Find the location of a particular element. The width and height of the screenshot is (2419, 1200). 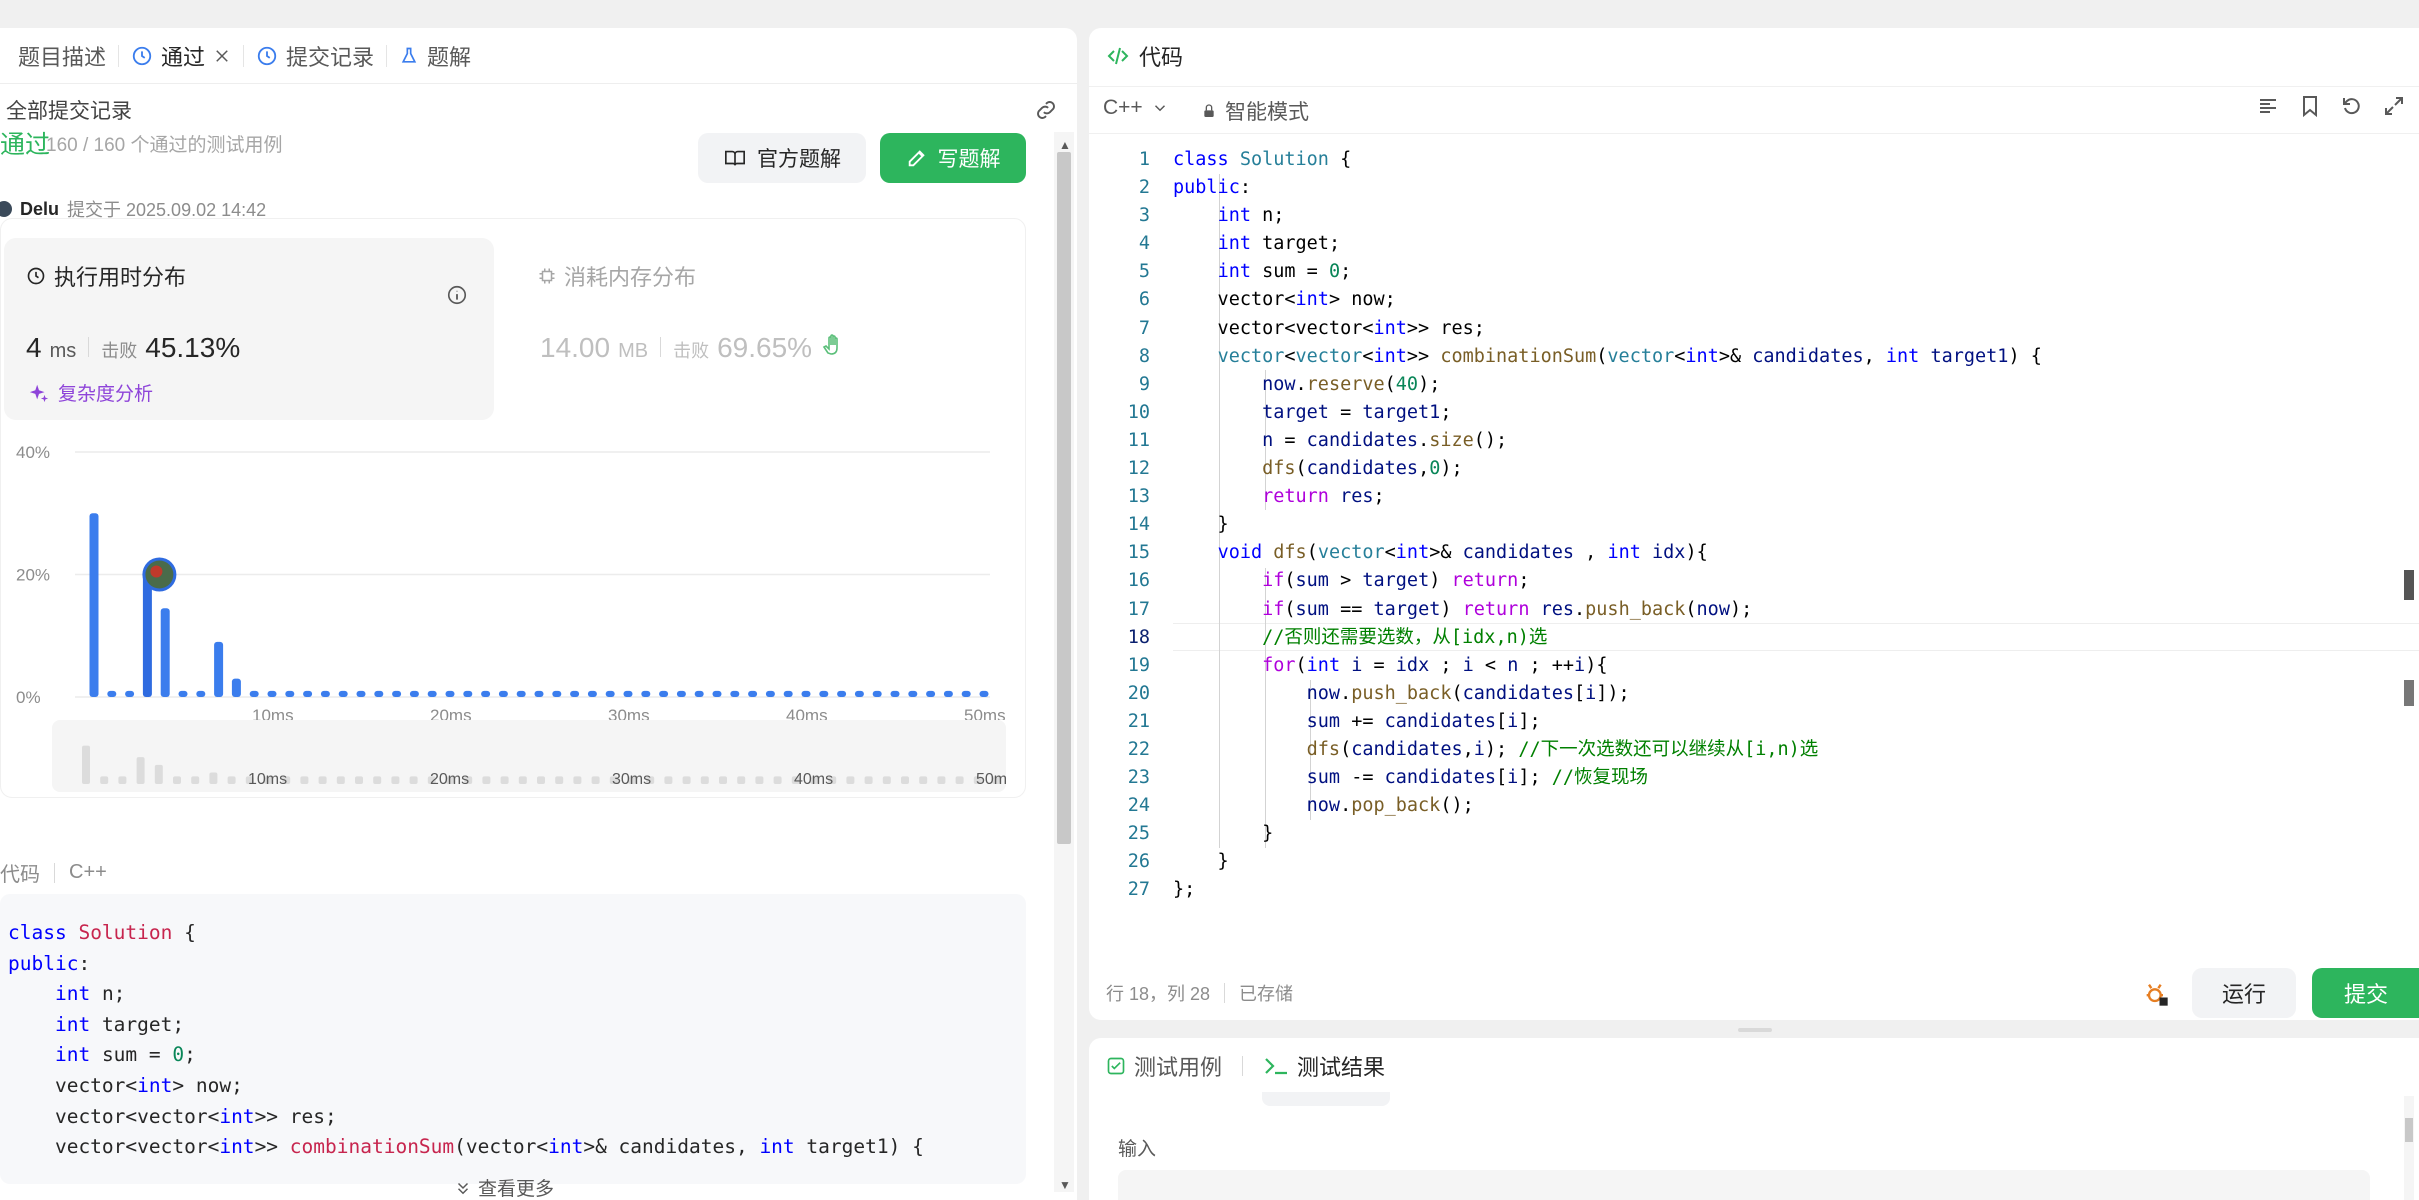

write-solution-button: 写题解 is located at coordinates (953, 158).